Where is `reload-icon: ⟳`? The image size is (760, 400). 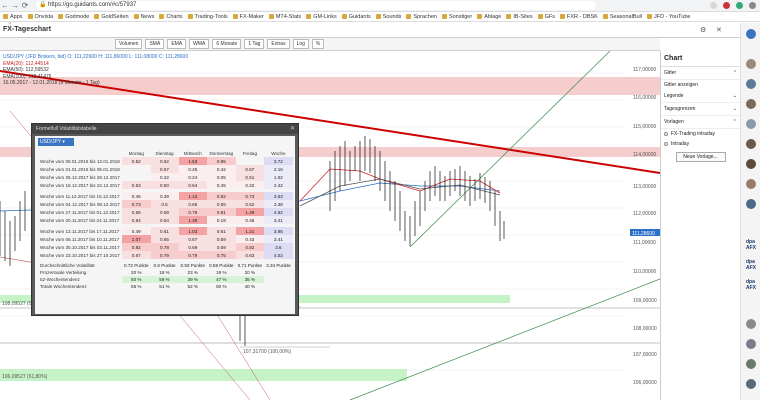
reload-icon: ⟳ is located at coordinates (25, 5).